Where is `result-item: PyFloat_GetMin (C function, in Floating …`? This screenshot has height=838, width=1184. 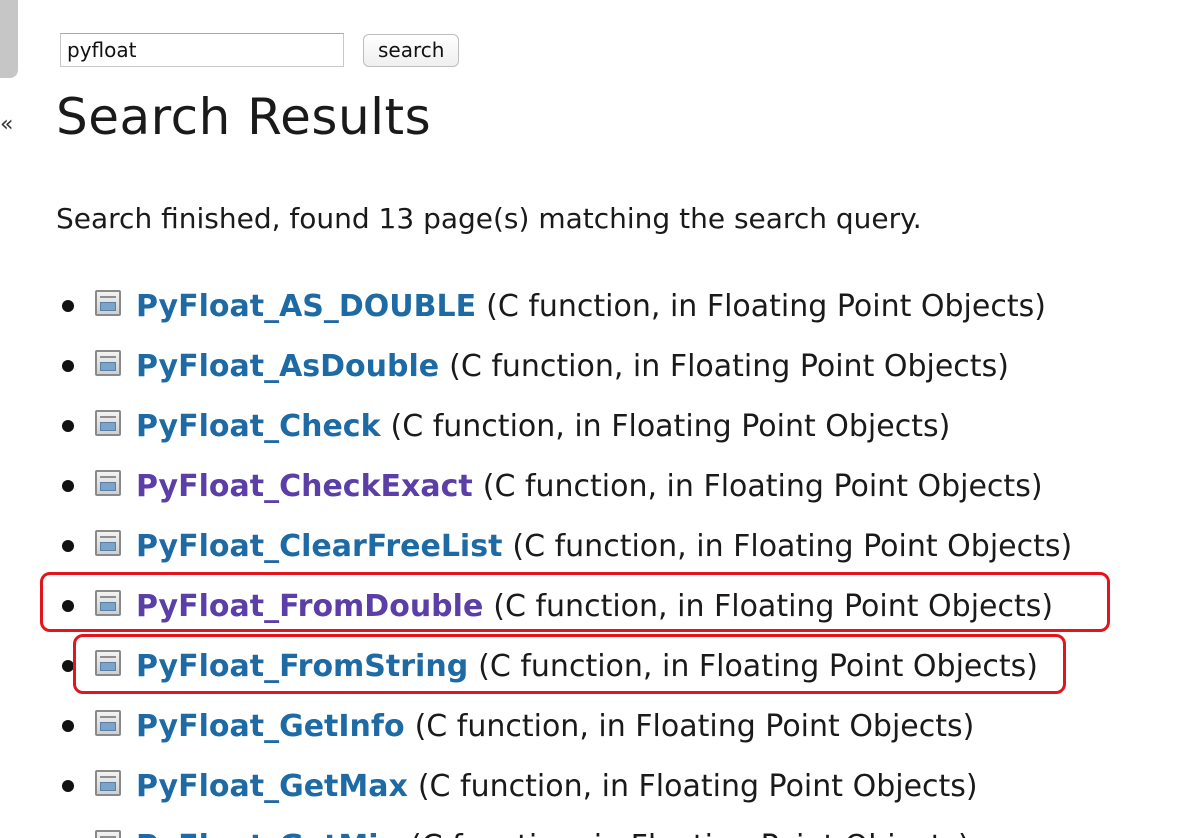 result-item: PyFloat_GetMin (C function, in Floating … is located at coordinates (616, 827).